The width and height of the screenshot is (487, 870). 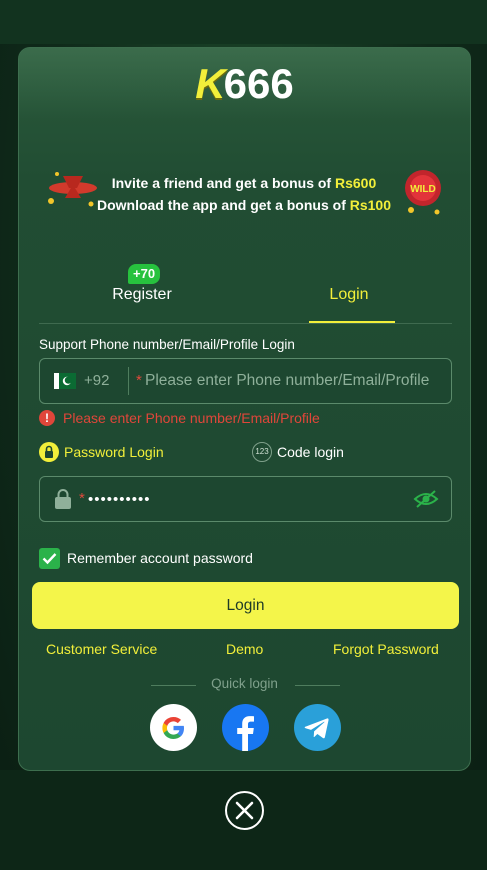 What do you see at coordinates (167, 344) in the screenshot?
I see `login-section-label: Support Phone number/Email/Profile Login` at bounding box center [167, 344].